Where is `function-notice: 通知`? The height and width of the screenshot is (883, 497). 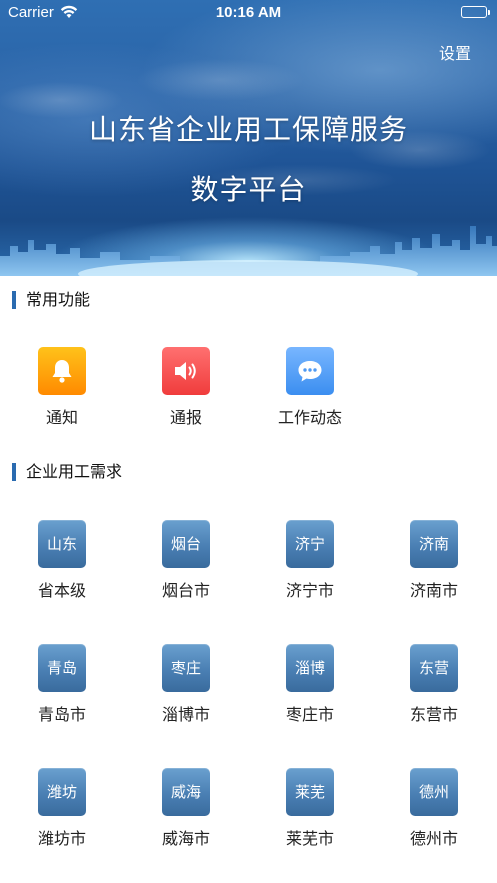
function-notice: 通知 is located at coordinates (62, 387).